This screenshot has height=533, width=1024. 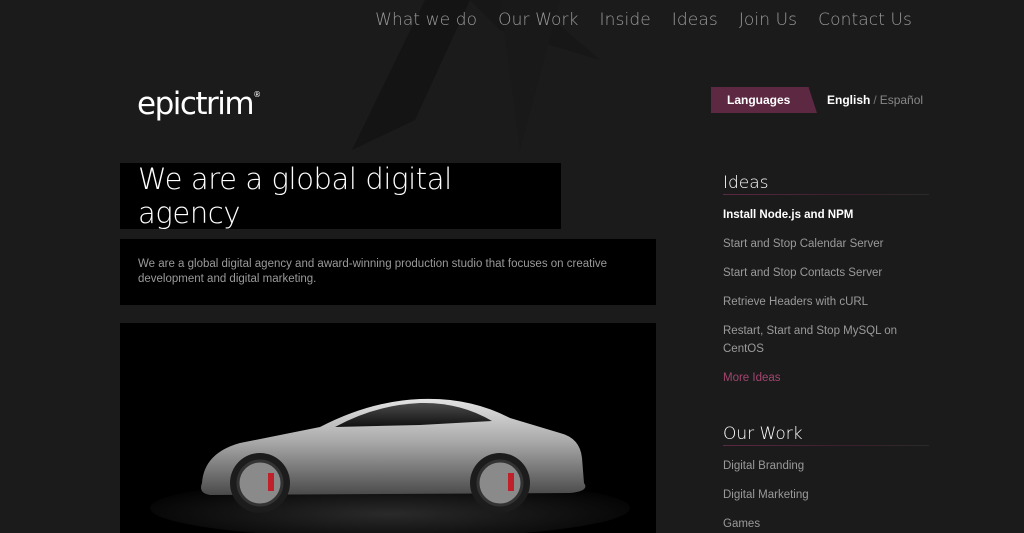 What do you see at coordinates (746, 183) in the screenshot?
I see `ideas-title: Ideas` at bounding box center [746, 183].